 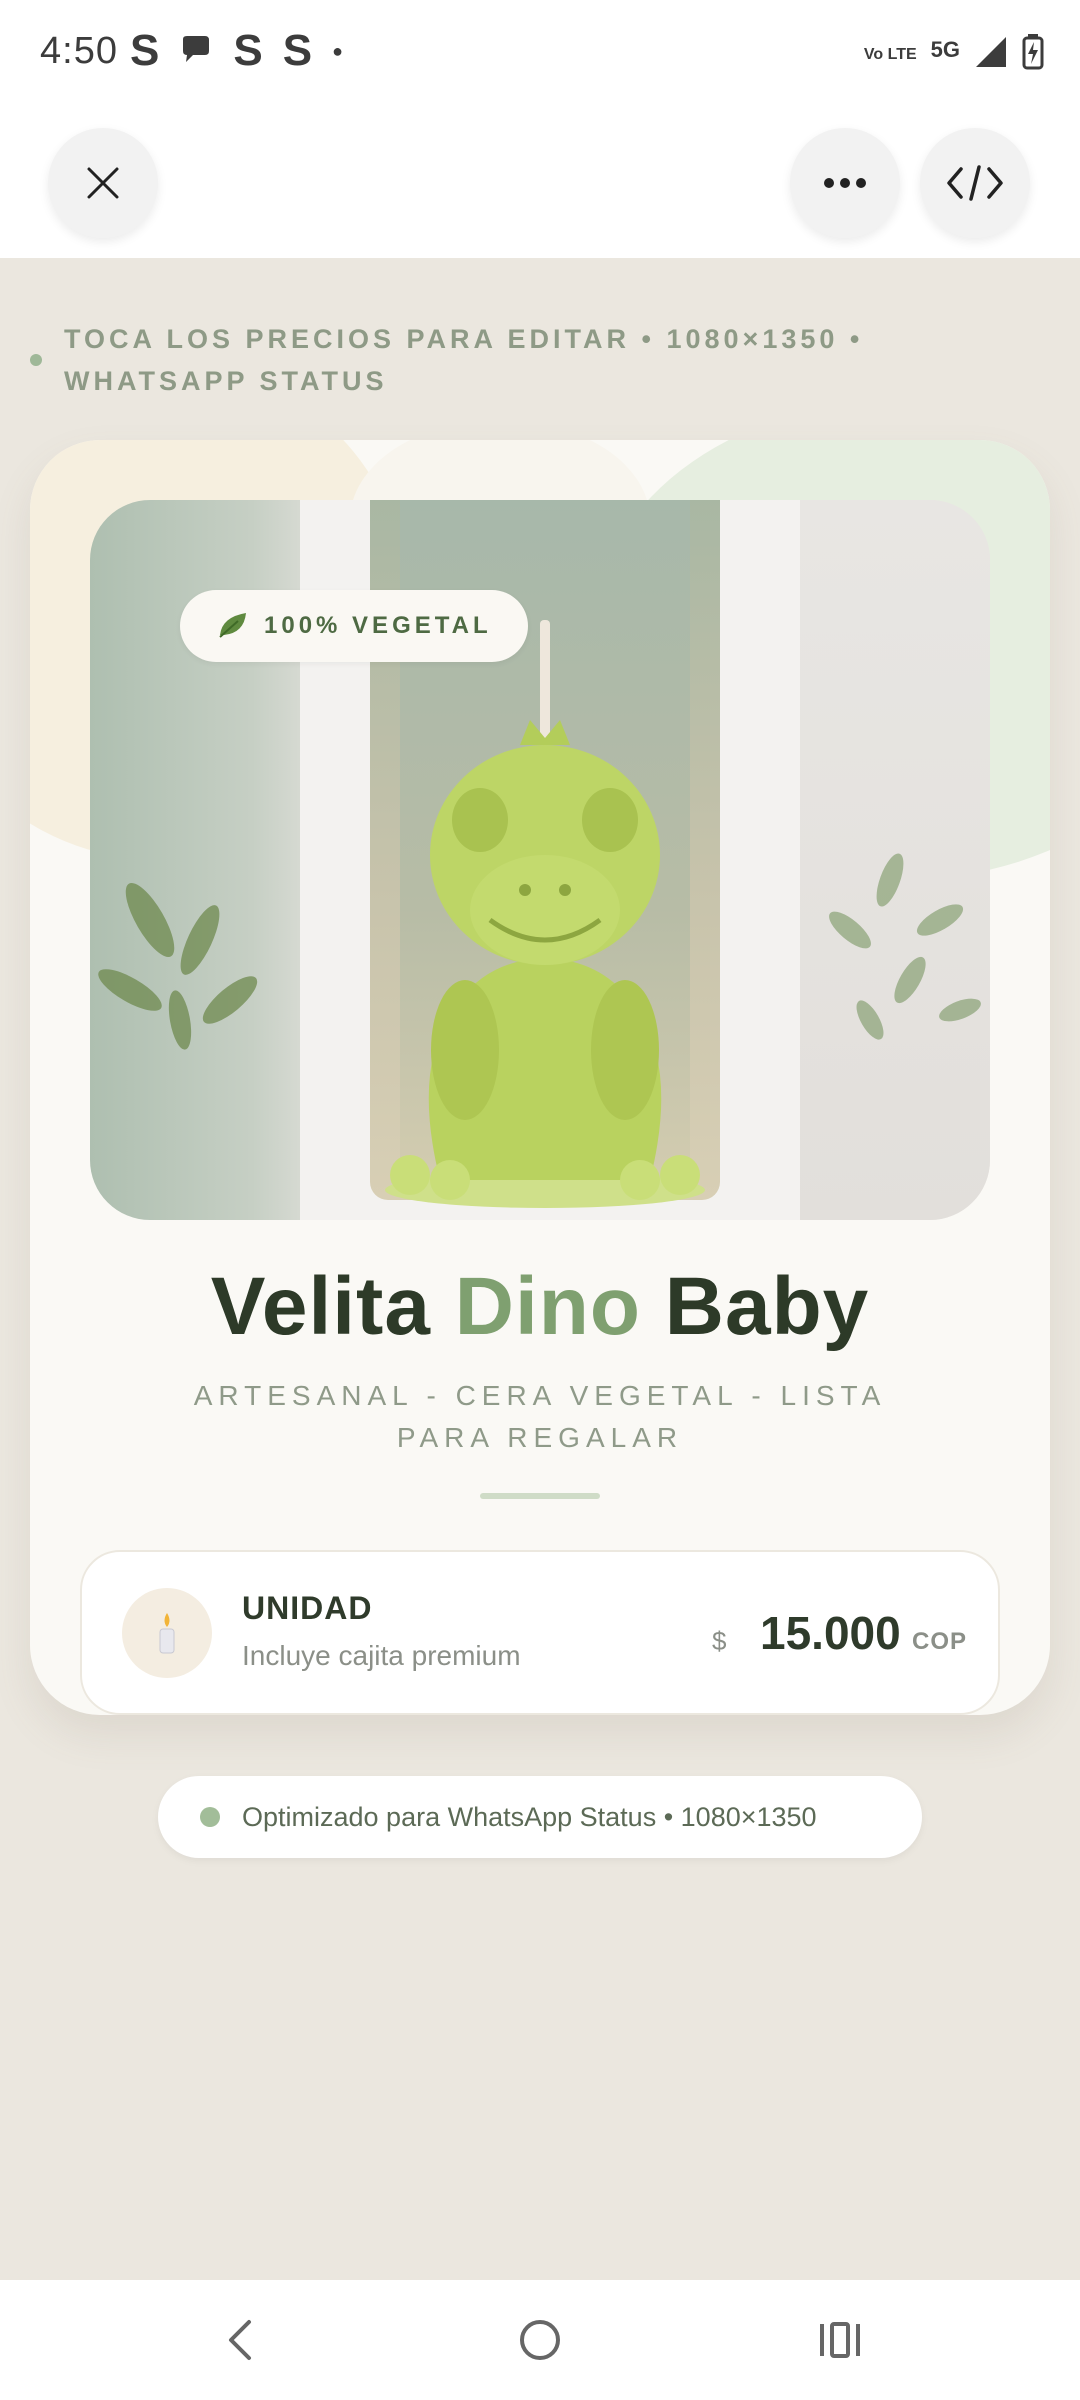 I want to click on price-currency: COP, so click(x=940, y=1641).